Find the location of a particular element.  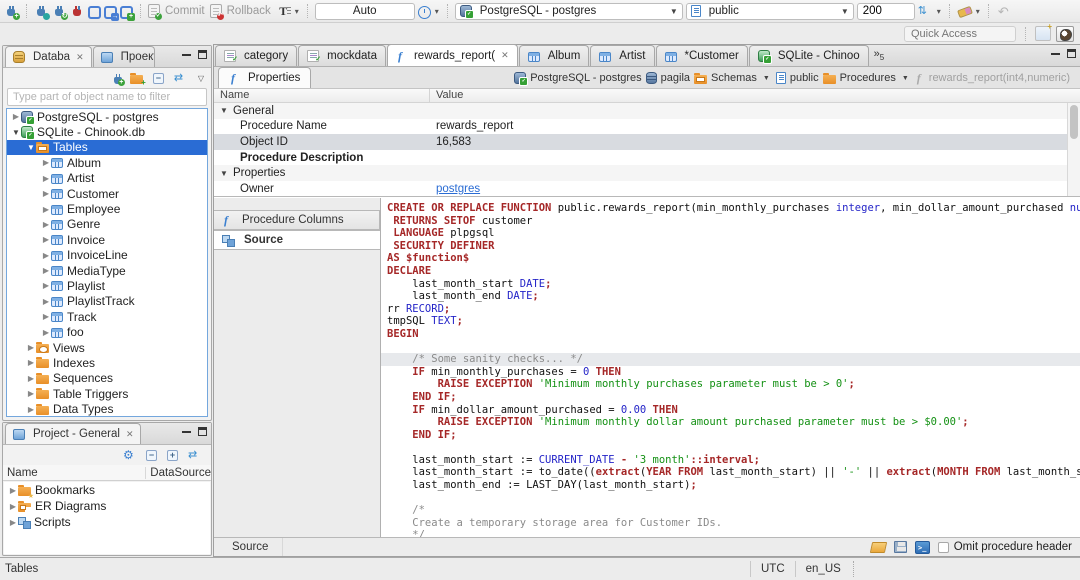

transaction-log-icon: T is located at coordinates (283, 11).